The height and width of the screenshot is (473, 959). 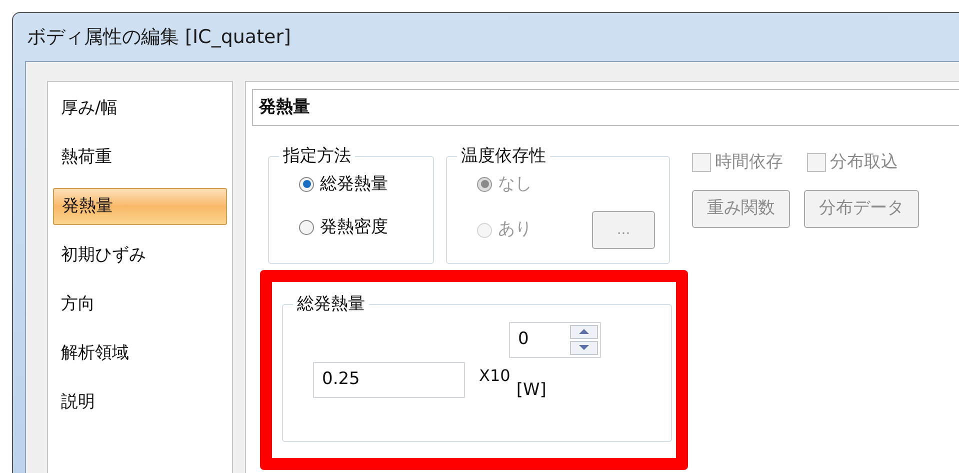 I want to click on sidebar-item: 厚み/幅, so click(x=140, y=108).